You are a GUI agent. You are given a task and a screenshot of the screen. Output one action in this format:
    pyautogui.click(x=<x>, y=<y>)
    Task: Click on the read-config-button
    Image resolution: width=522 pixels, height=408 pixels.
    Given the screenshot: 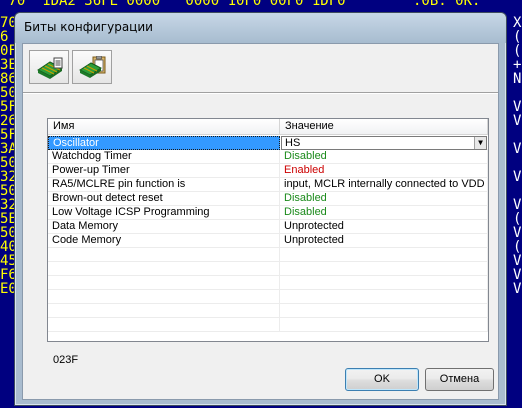 What is the action you would take?
    pyautogui.click(x=49, y=67)
    